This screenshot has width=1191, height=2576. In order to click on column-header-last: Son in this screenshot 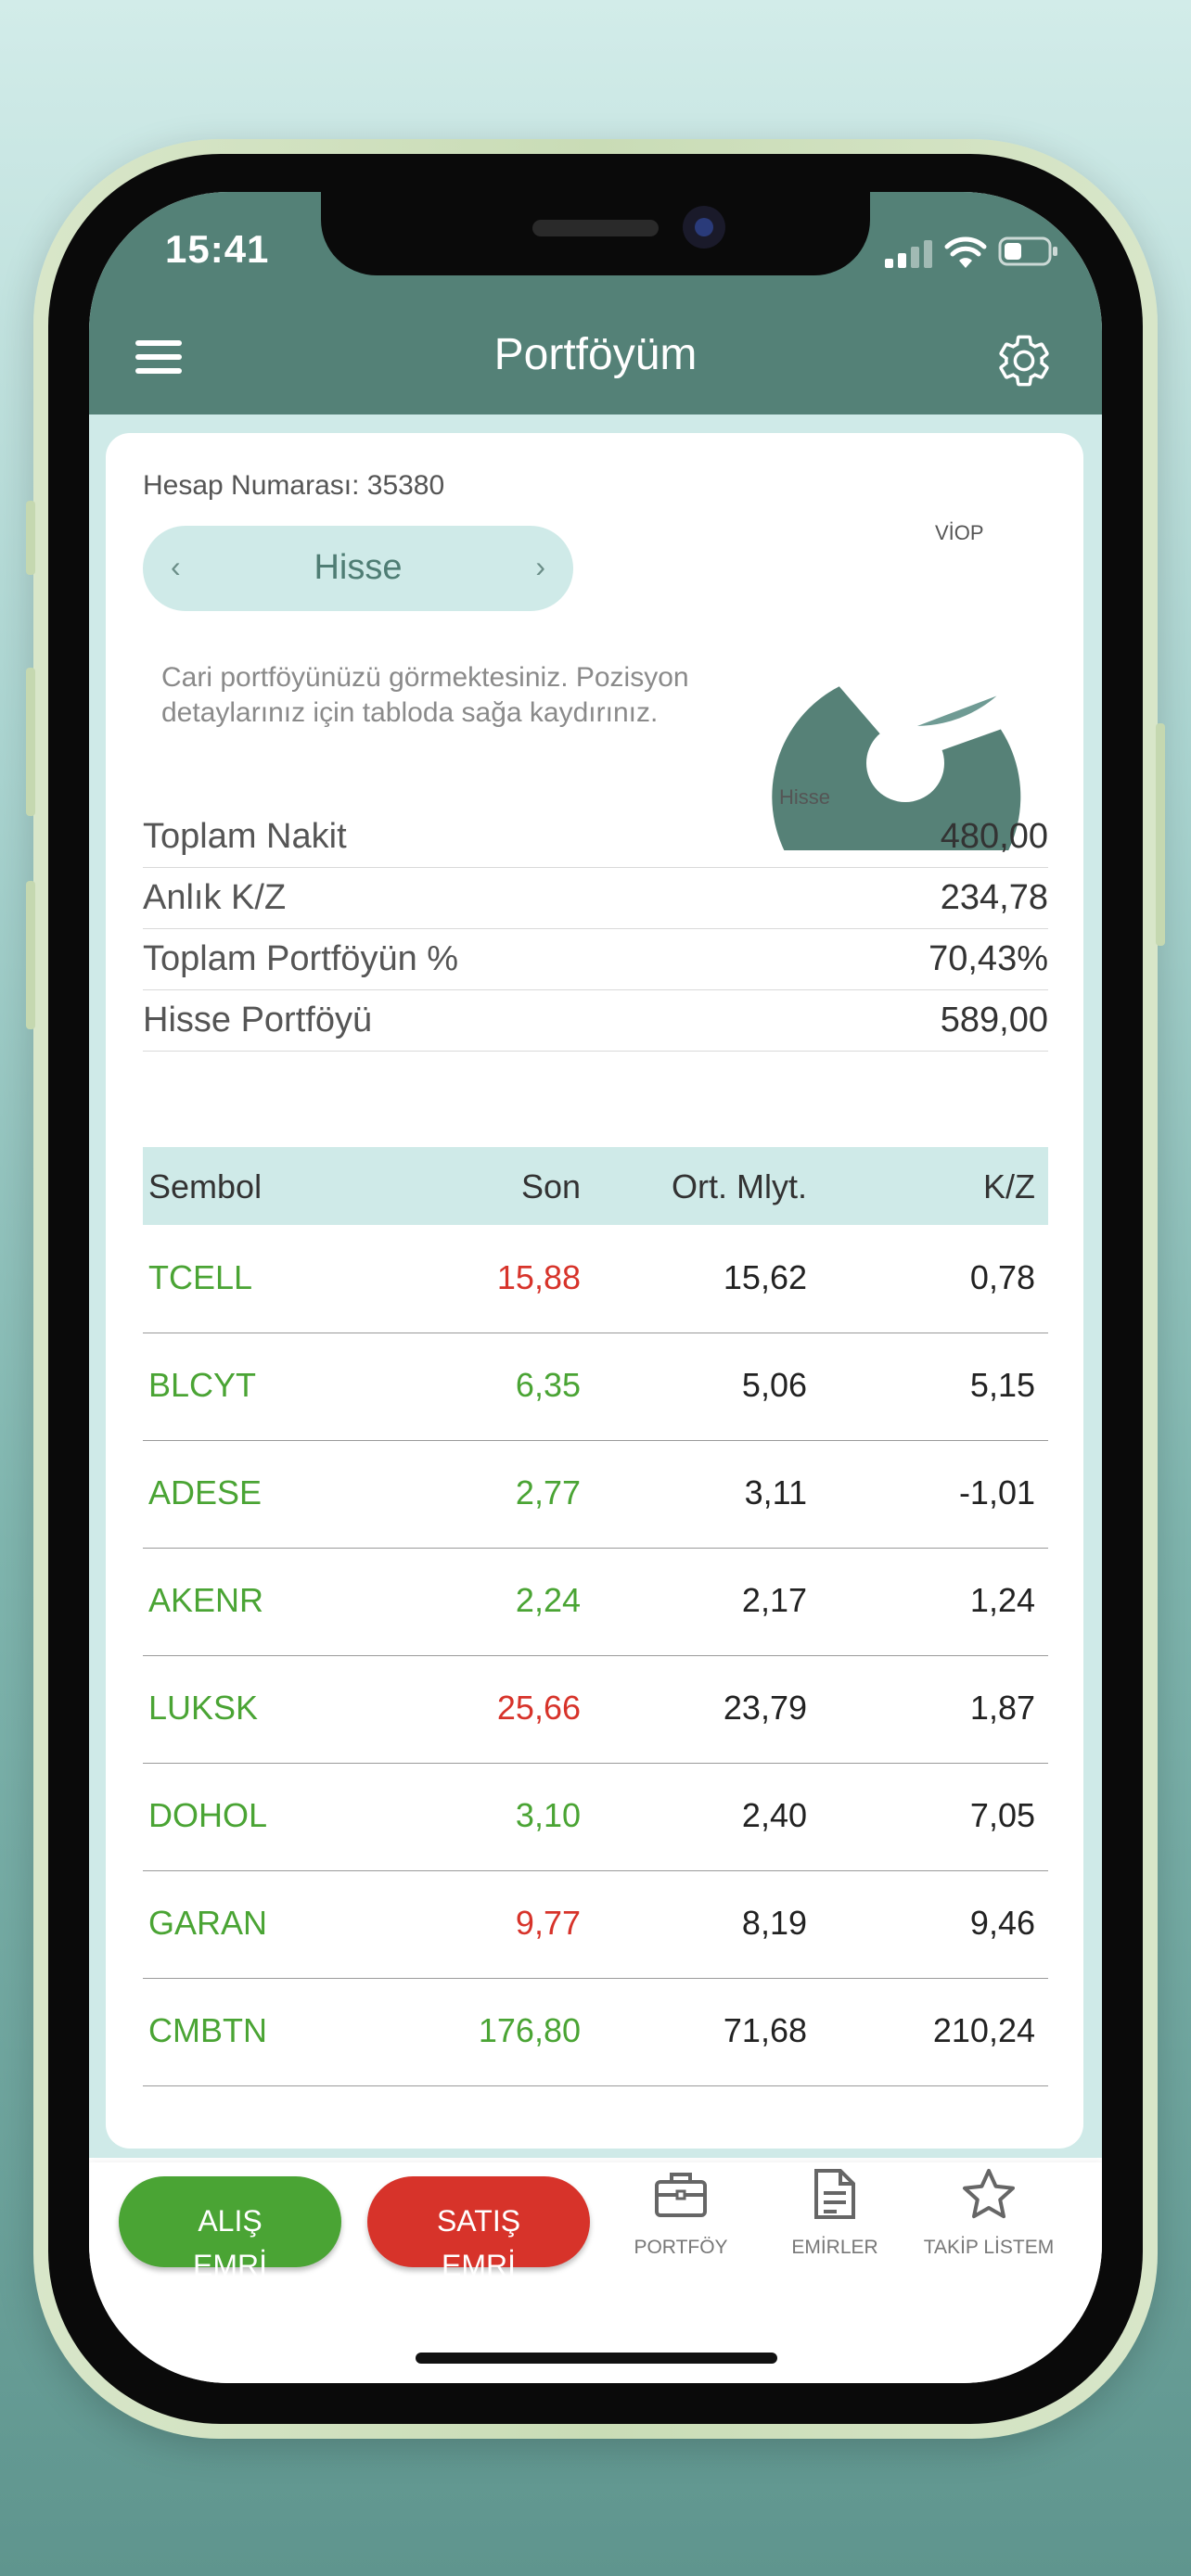, I will do `click(551, 1186)`.